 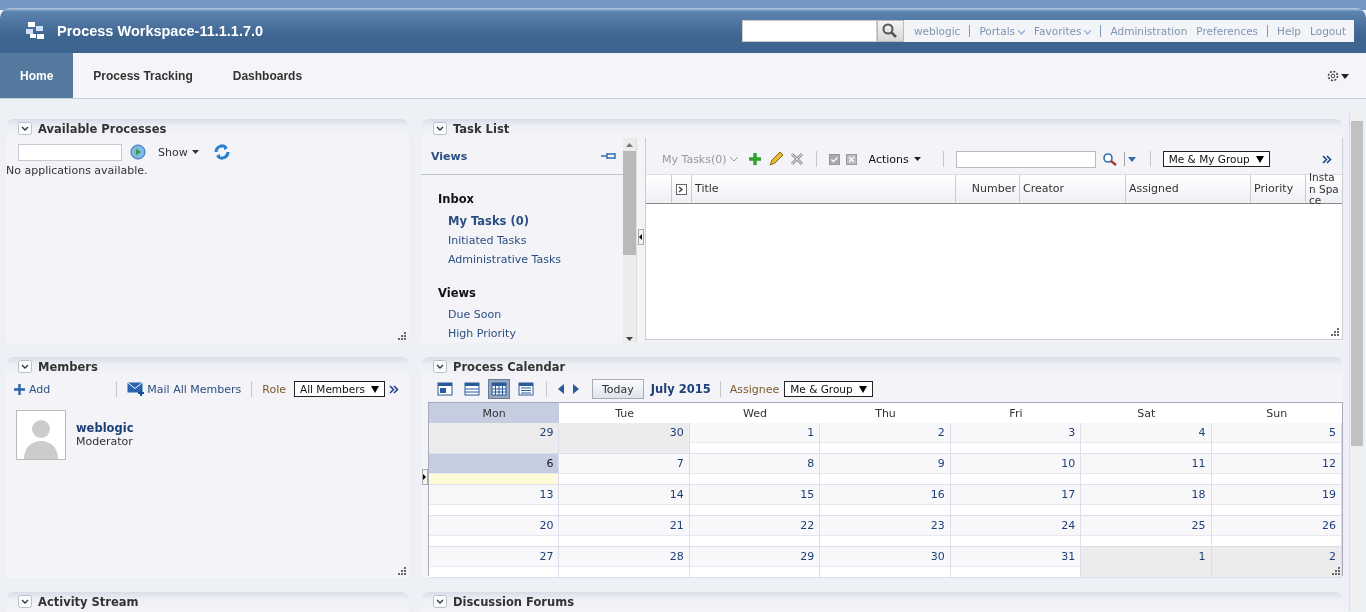 I want to click on day-cell: 19, so click(x=1276, y=500).